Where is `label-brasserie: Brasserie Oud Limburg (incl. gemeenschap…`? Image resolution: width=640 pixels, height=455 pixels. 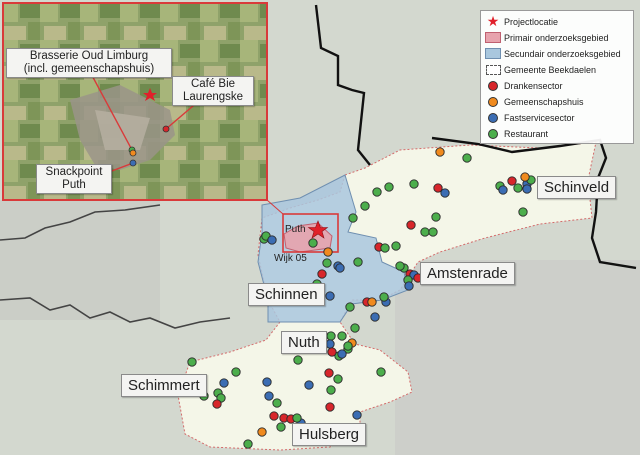 label-brasserie: Brasserie Oud Limburg (incl. gemeenschap… is located at coordinates (89, 63).